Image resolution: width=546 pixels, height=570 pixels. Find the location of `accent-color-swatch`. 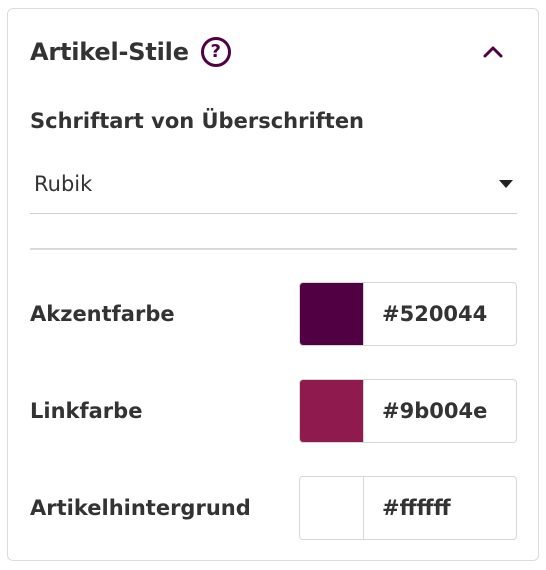

accent-color-swatch is located at coordinates (332, 314).